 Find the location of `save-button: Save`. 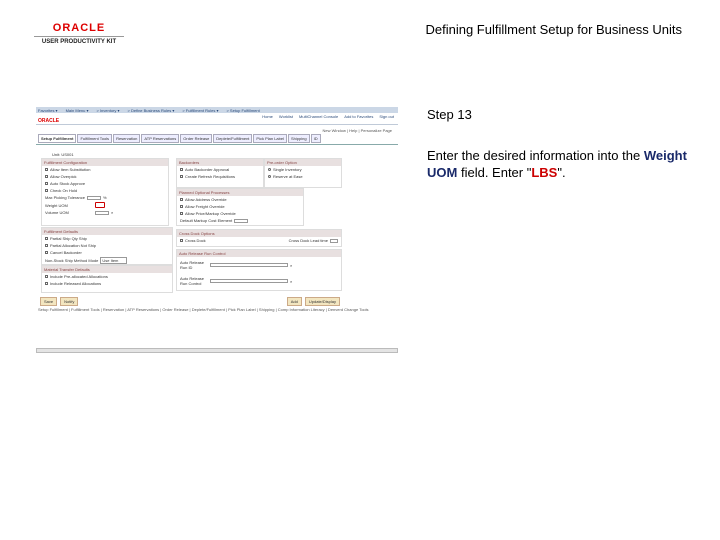

save-button: Save is located at coordinates (49, 301).